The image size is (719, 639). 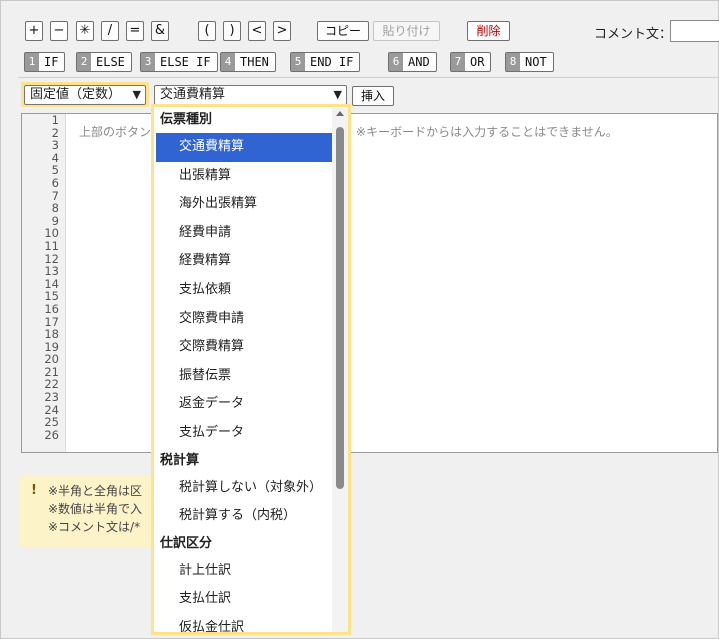 I want to click on plus-button: +, so click(x=34, y=31).